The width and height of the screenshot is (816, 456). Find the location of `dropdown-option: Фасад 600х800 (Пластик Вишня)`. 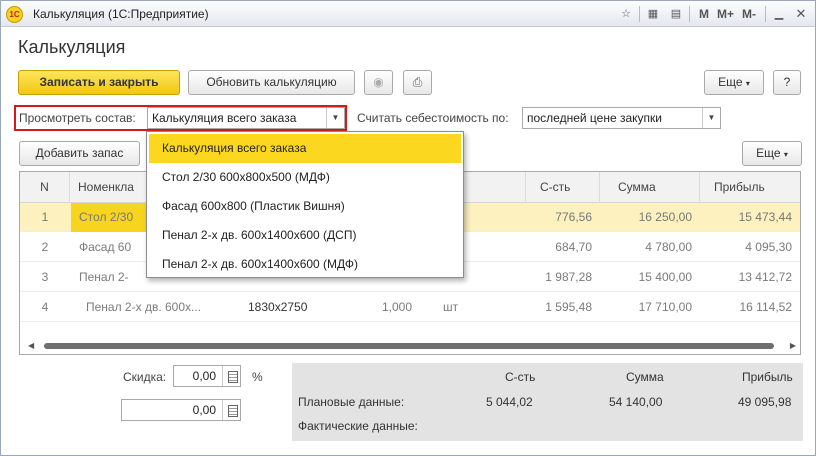

dropdown-option: Фасад 600х800 (Пластик Вишня) is located at coordinates (305, 206).